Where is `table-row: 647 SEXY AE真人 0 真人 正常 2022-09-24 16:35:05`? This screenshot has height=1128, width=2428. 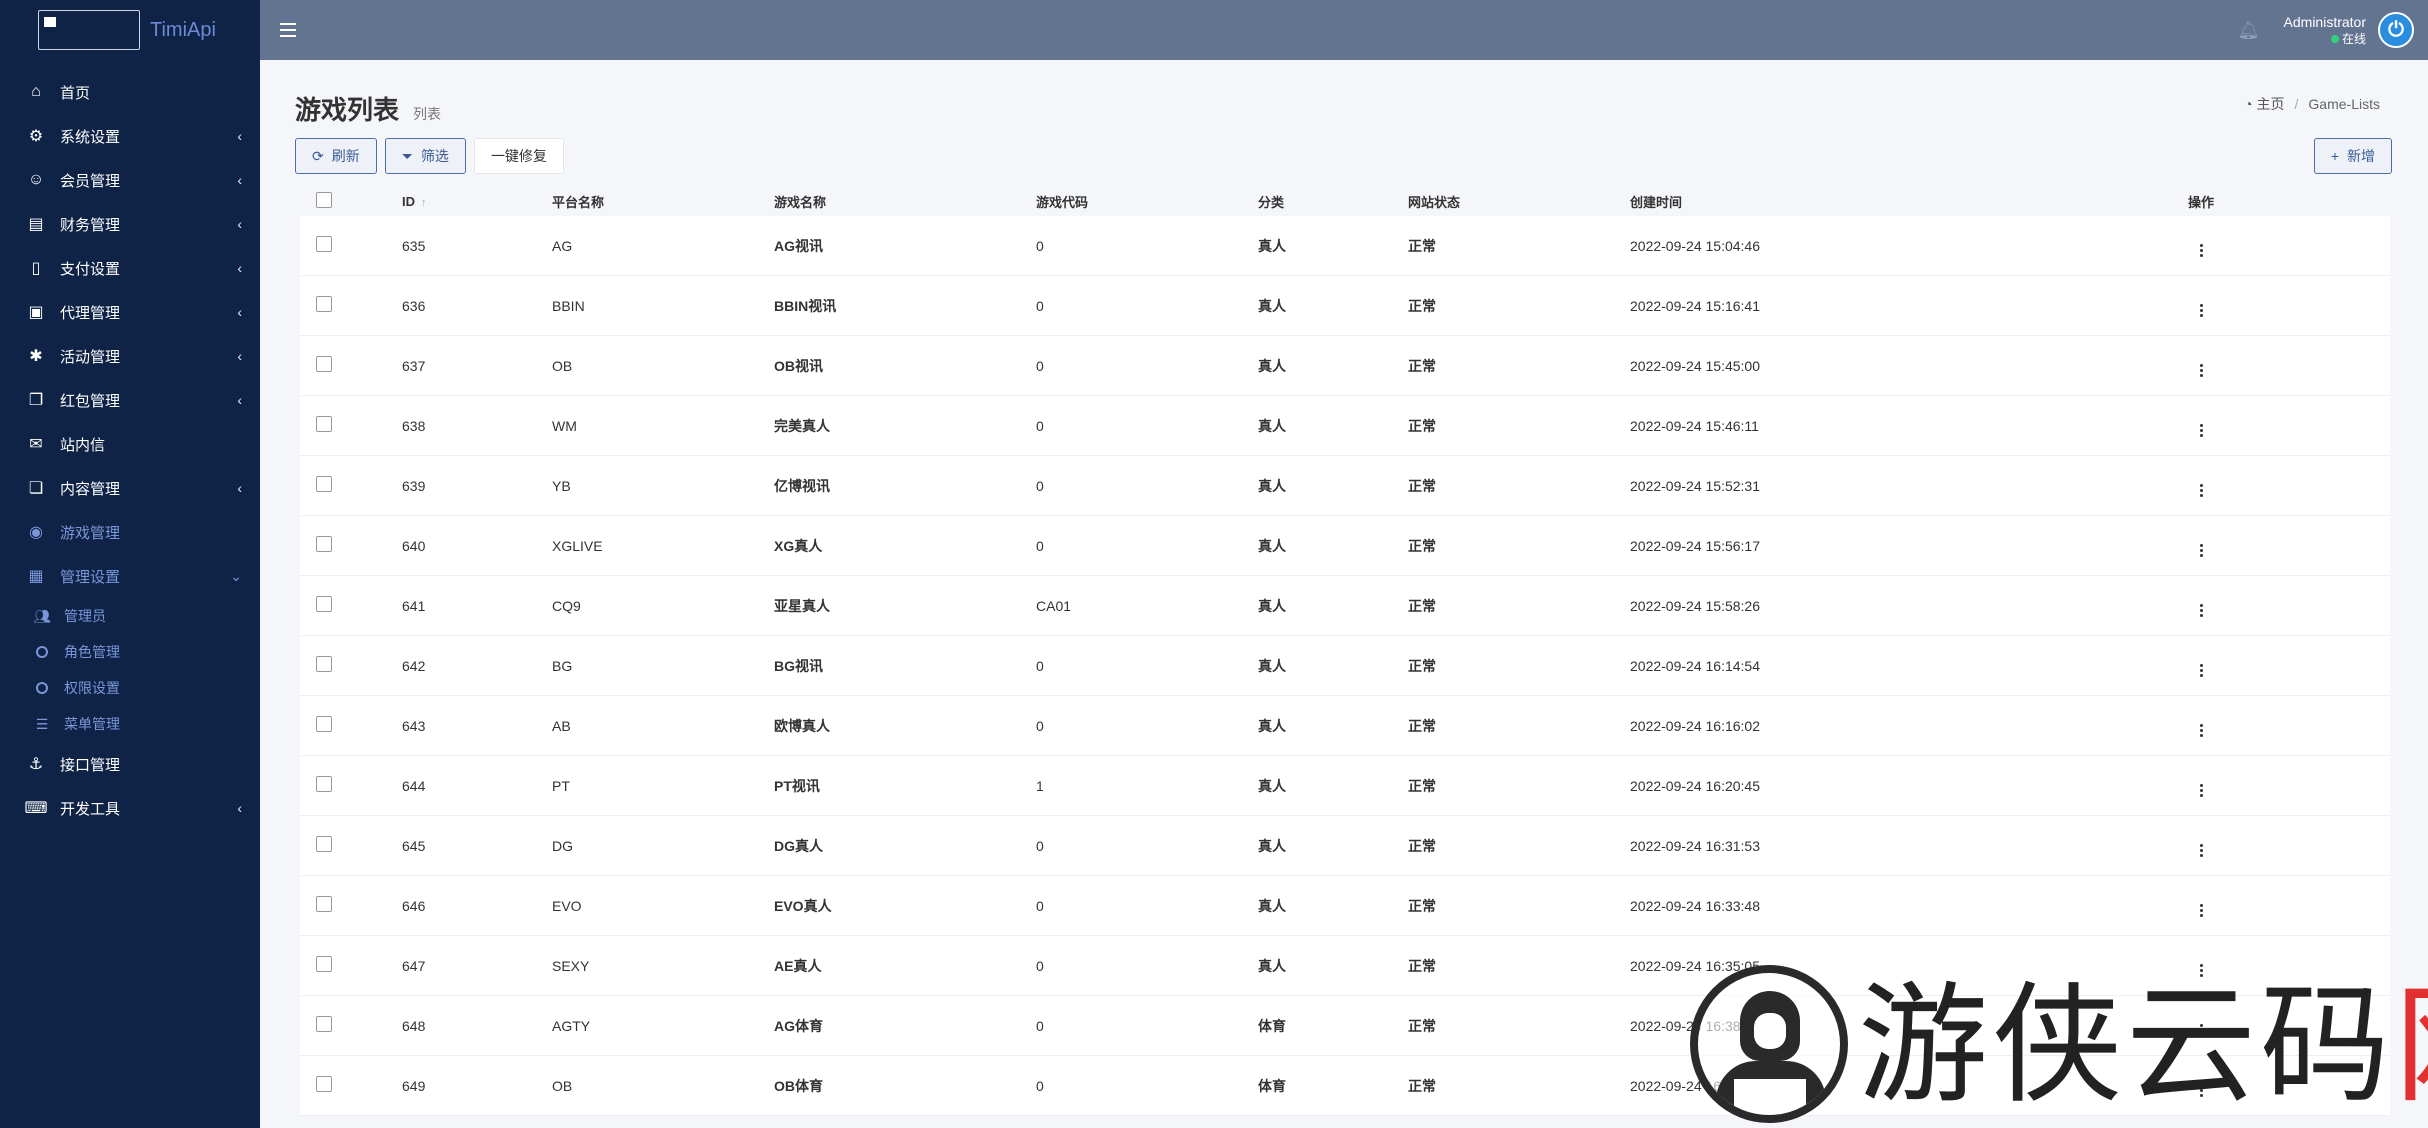 table-row: 647 SEXY AE真人 0 真人 正常 2022-09-24 16:35:05 is located at coordinates (1345, 966).